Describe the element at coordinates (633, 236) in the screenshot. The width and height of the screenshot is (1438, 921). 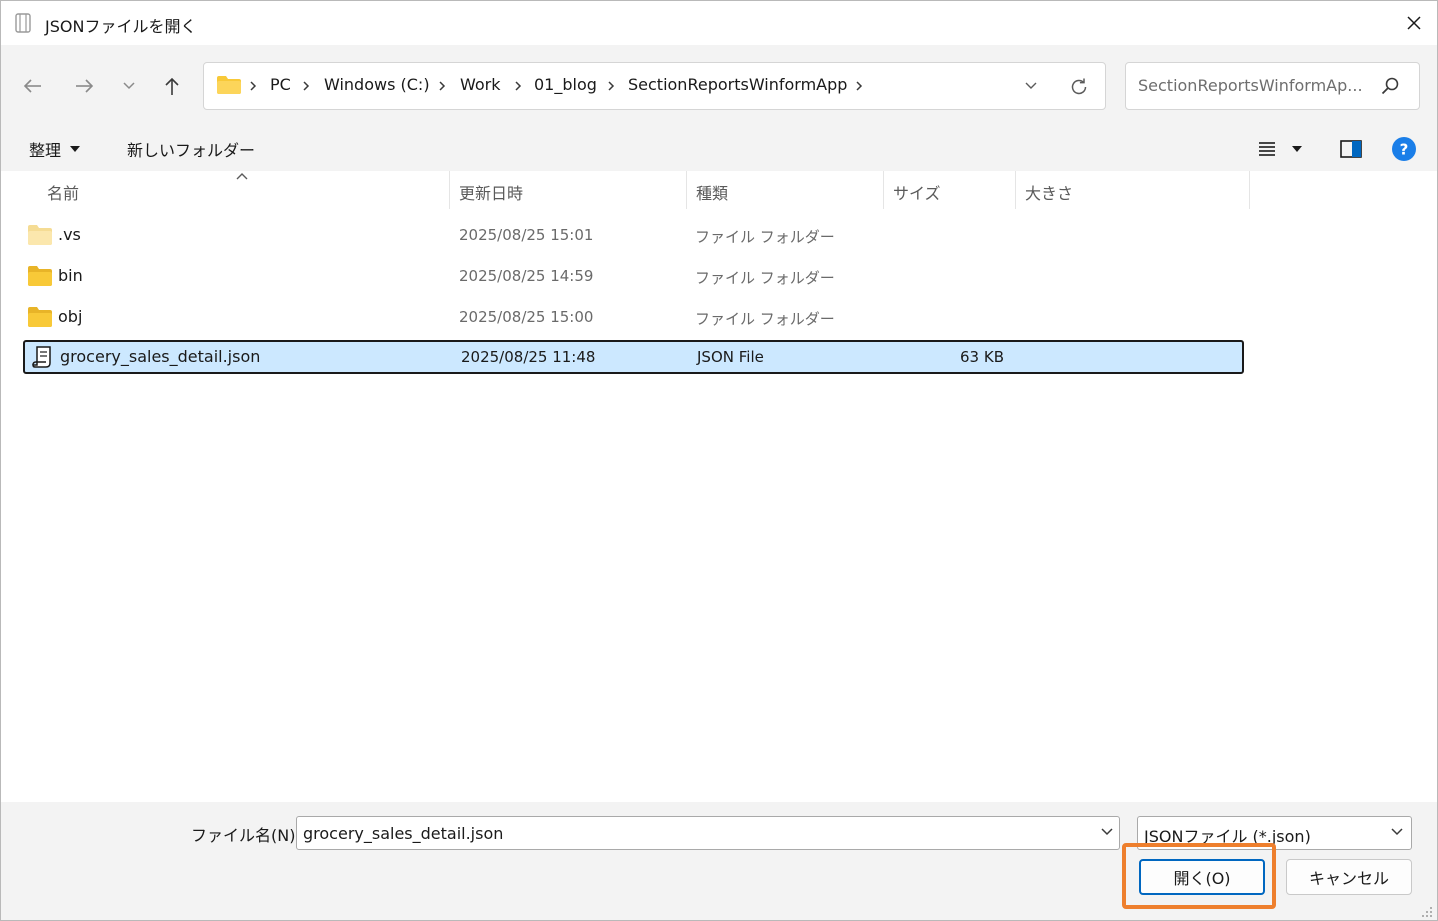
I see `file-row-vs: .vs 2025/08/25 15:01 ファイル フォルダー` at that location.